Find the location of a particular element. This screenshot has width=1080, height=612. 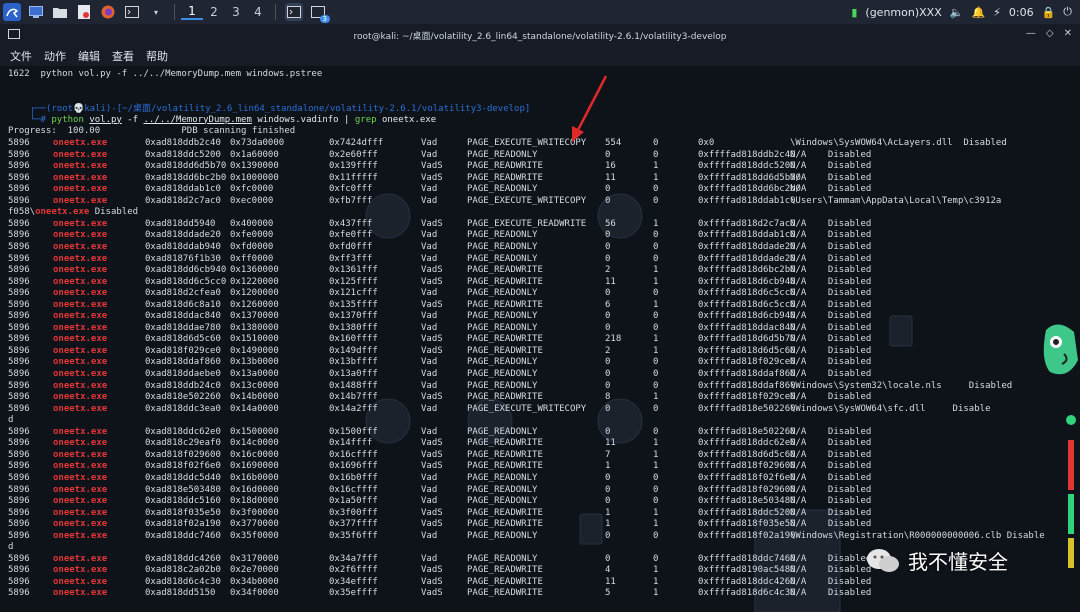

kali-menu-icon is located at coordinates (12, 12).